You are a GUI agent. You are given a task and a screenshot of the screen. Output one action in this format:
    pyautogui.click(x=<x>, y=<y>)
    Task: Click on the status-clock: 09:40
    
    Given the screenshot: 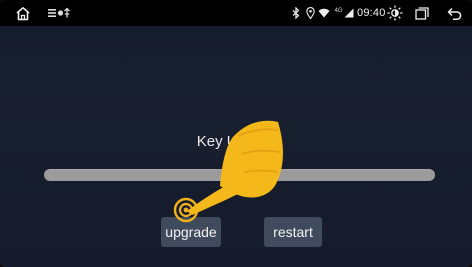 What is the action you would take?
    pyautogui.click(x=371, y=13)
    